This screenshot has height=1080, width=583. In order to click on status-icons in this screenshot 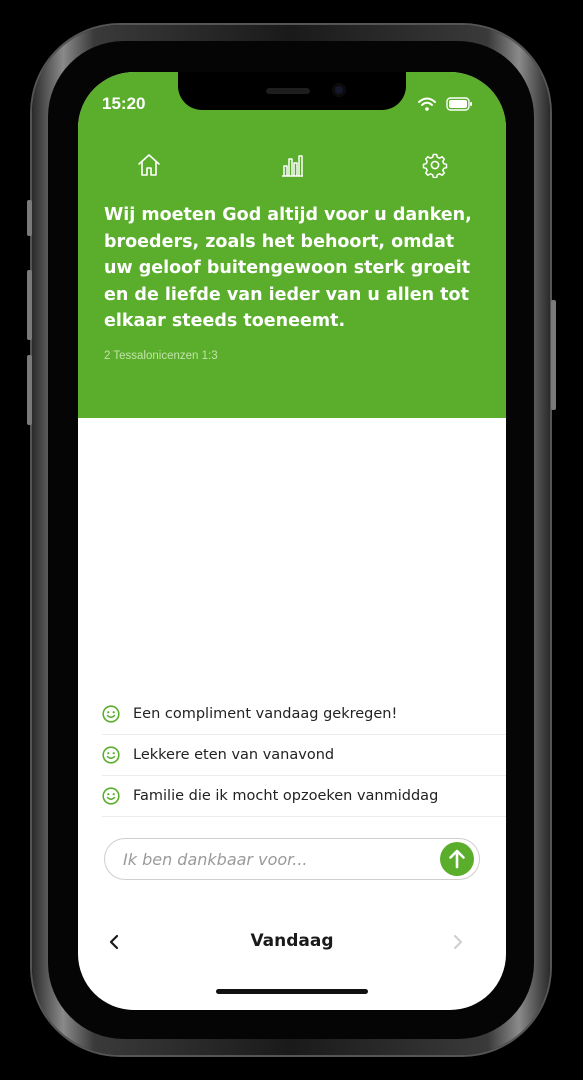, I will do `click(445, 104)`.